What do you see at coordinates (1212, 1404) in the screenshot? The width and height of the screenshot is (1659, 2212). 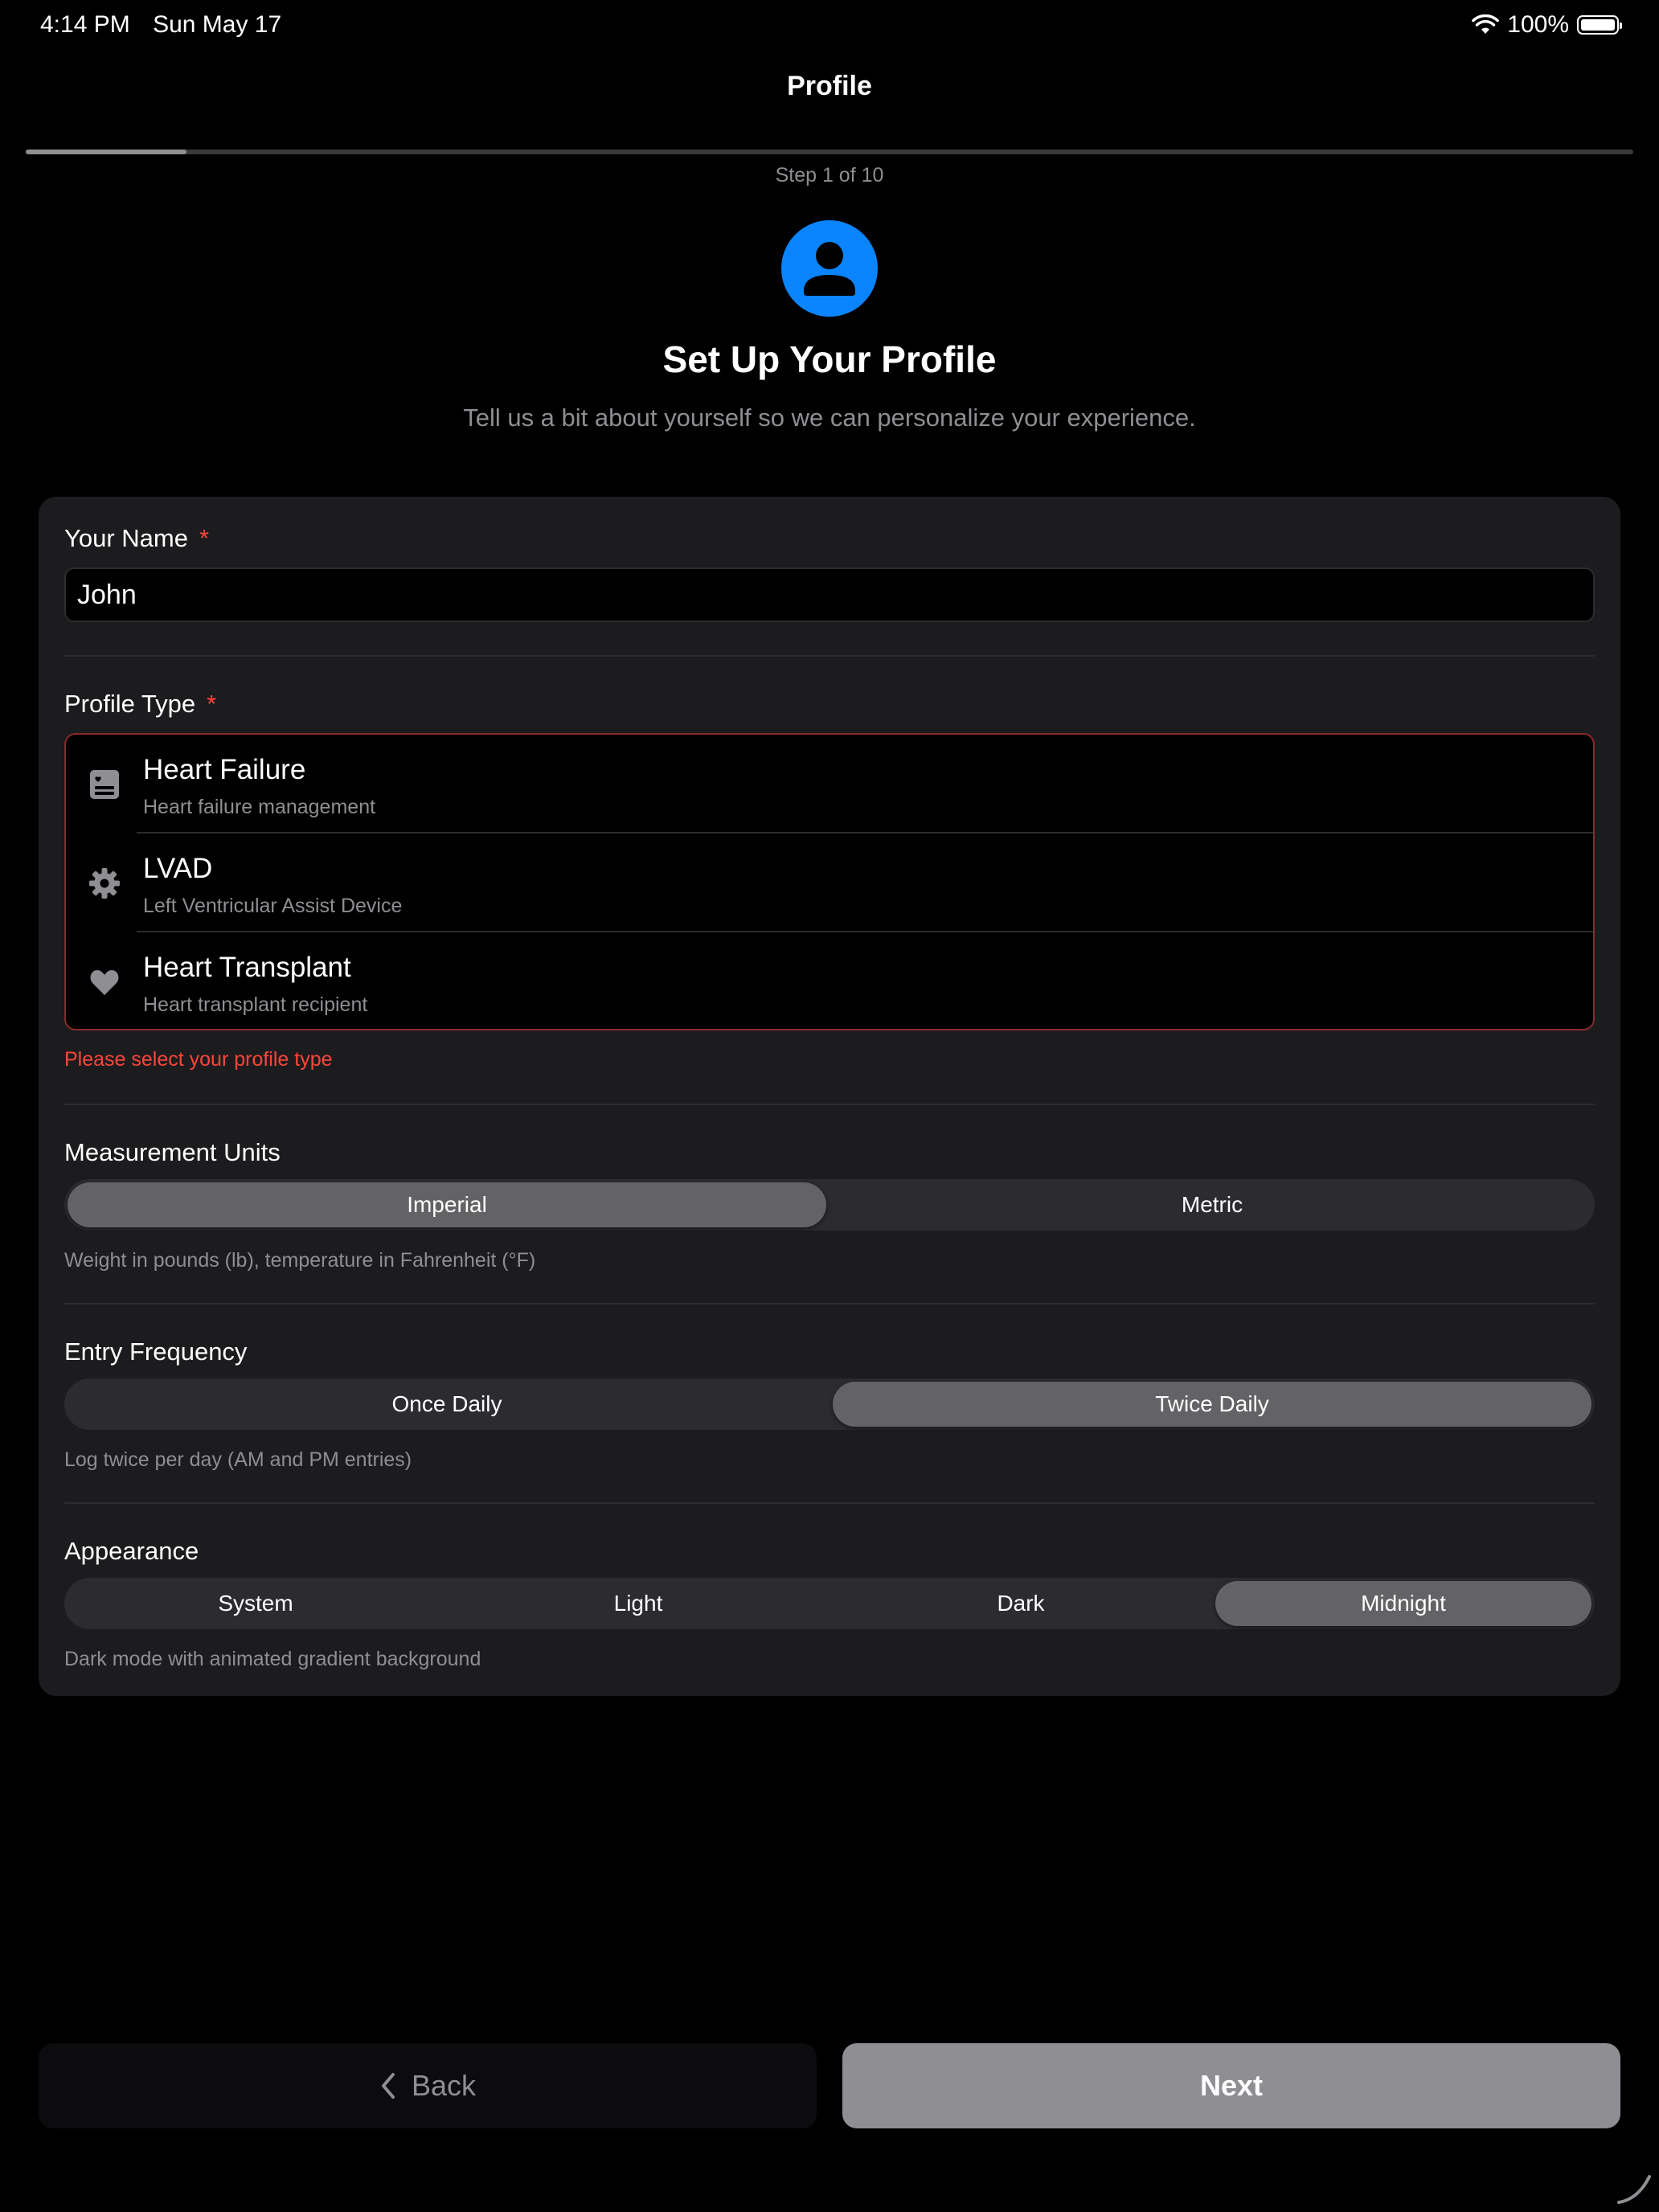 I see `segment-twice-daily: Twice Daily` at bounding box center [1212, 1404].